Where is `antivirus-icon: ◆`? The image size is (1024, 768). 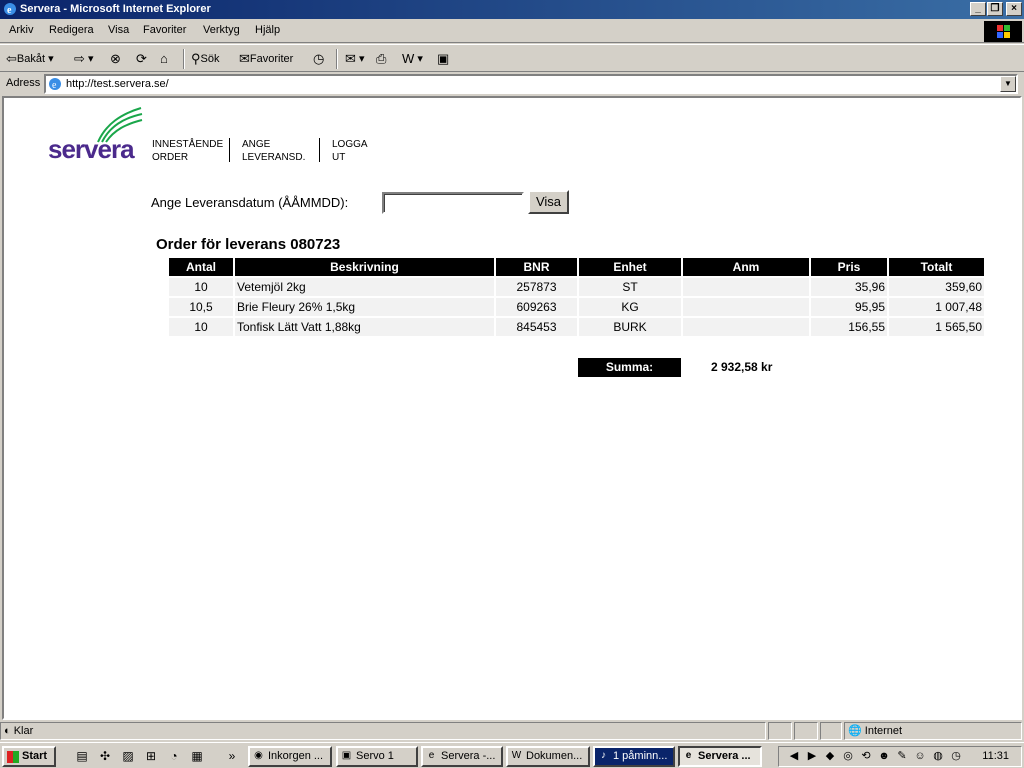
antivirus-icon: ◆ is located at coordinates (830, 756).